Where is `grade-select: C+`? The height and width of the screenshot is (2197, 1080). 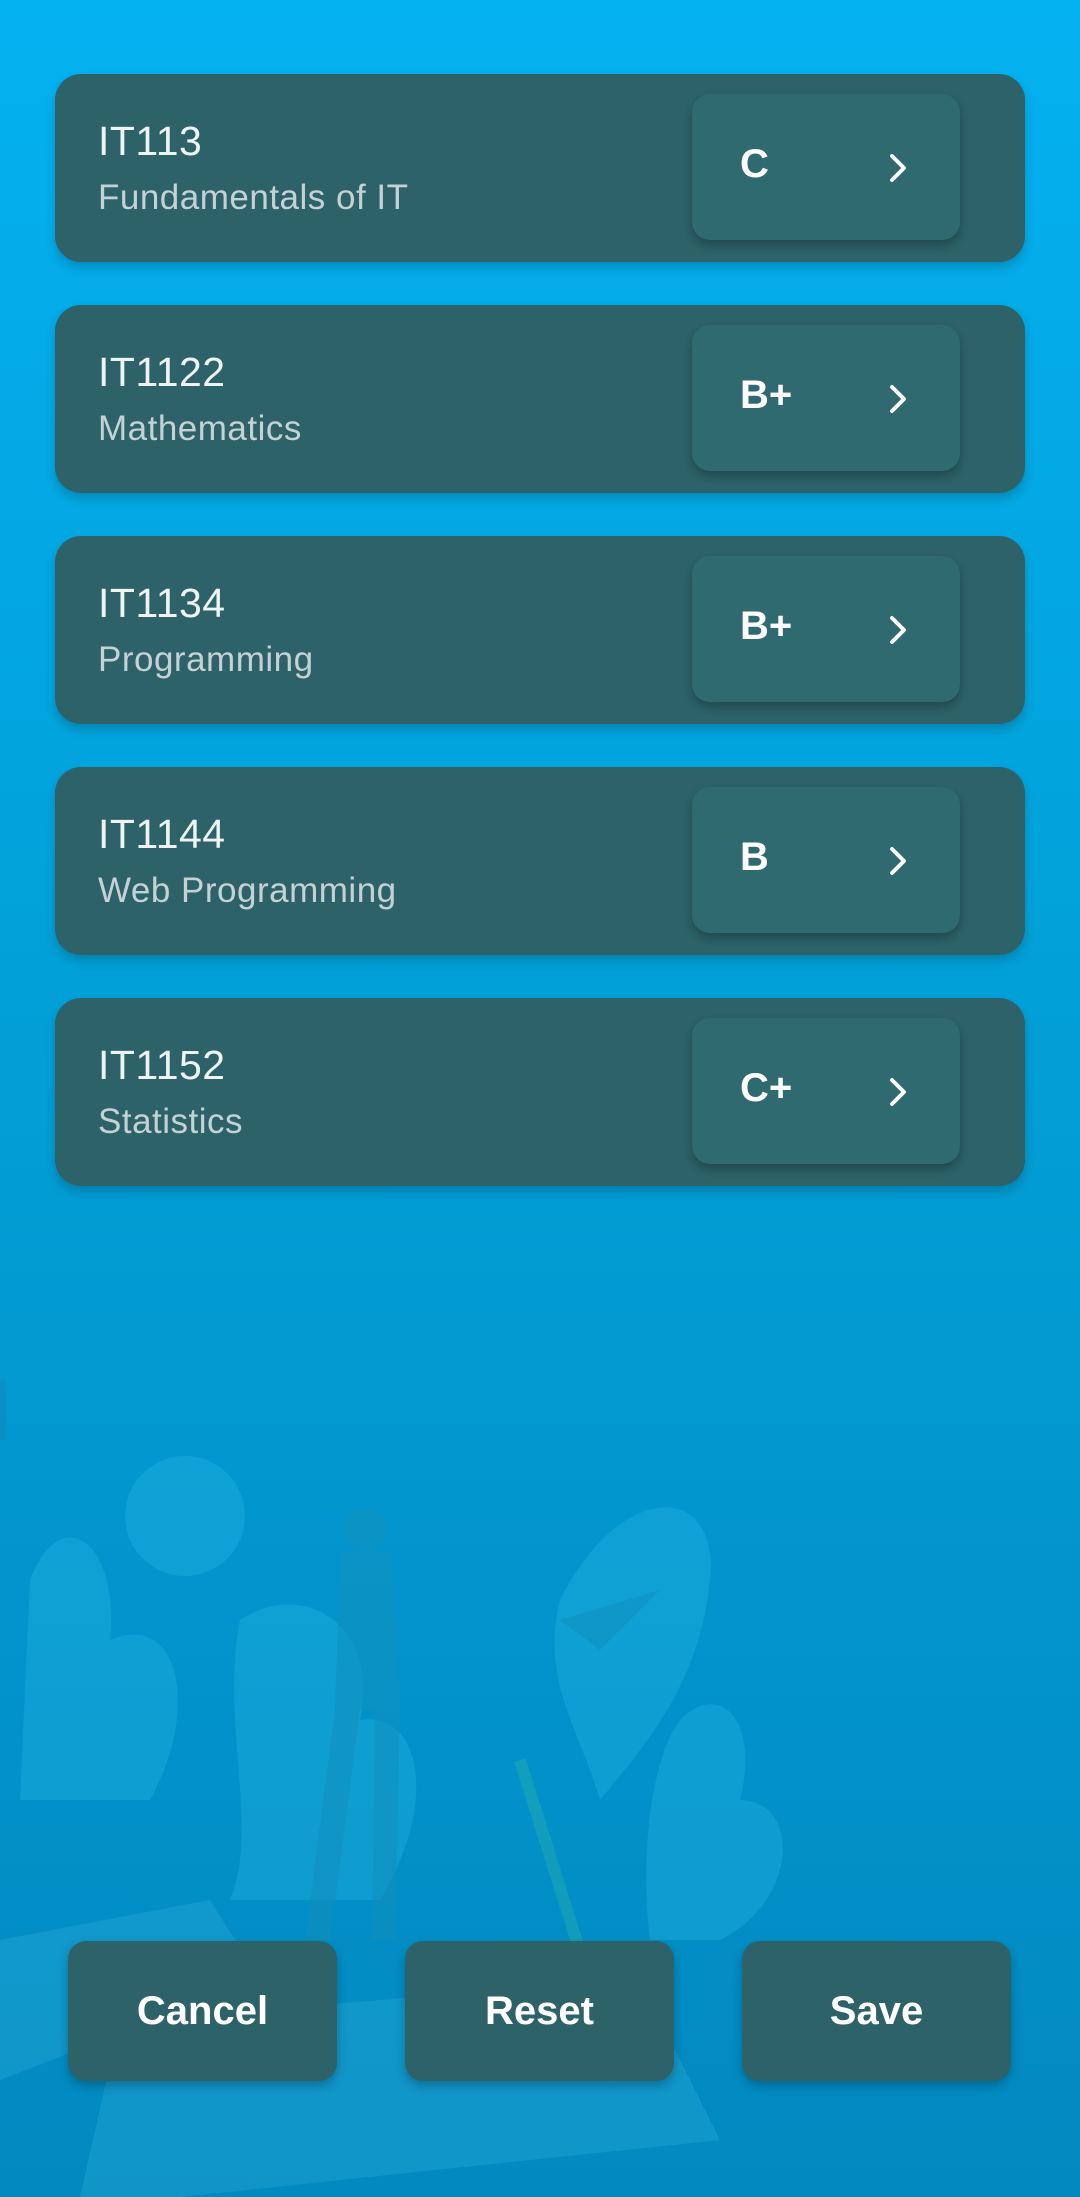
grade-select: C+ is located at coordinates (826, 1091).